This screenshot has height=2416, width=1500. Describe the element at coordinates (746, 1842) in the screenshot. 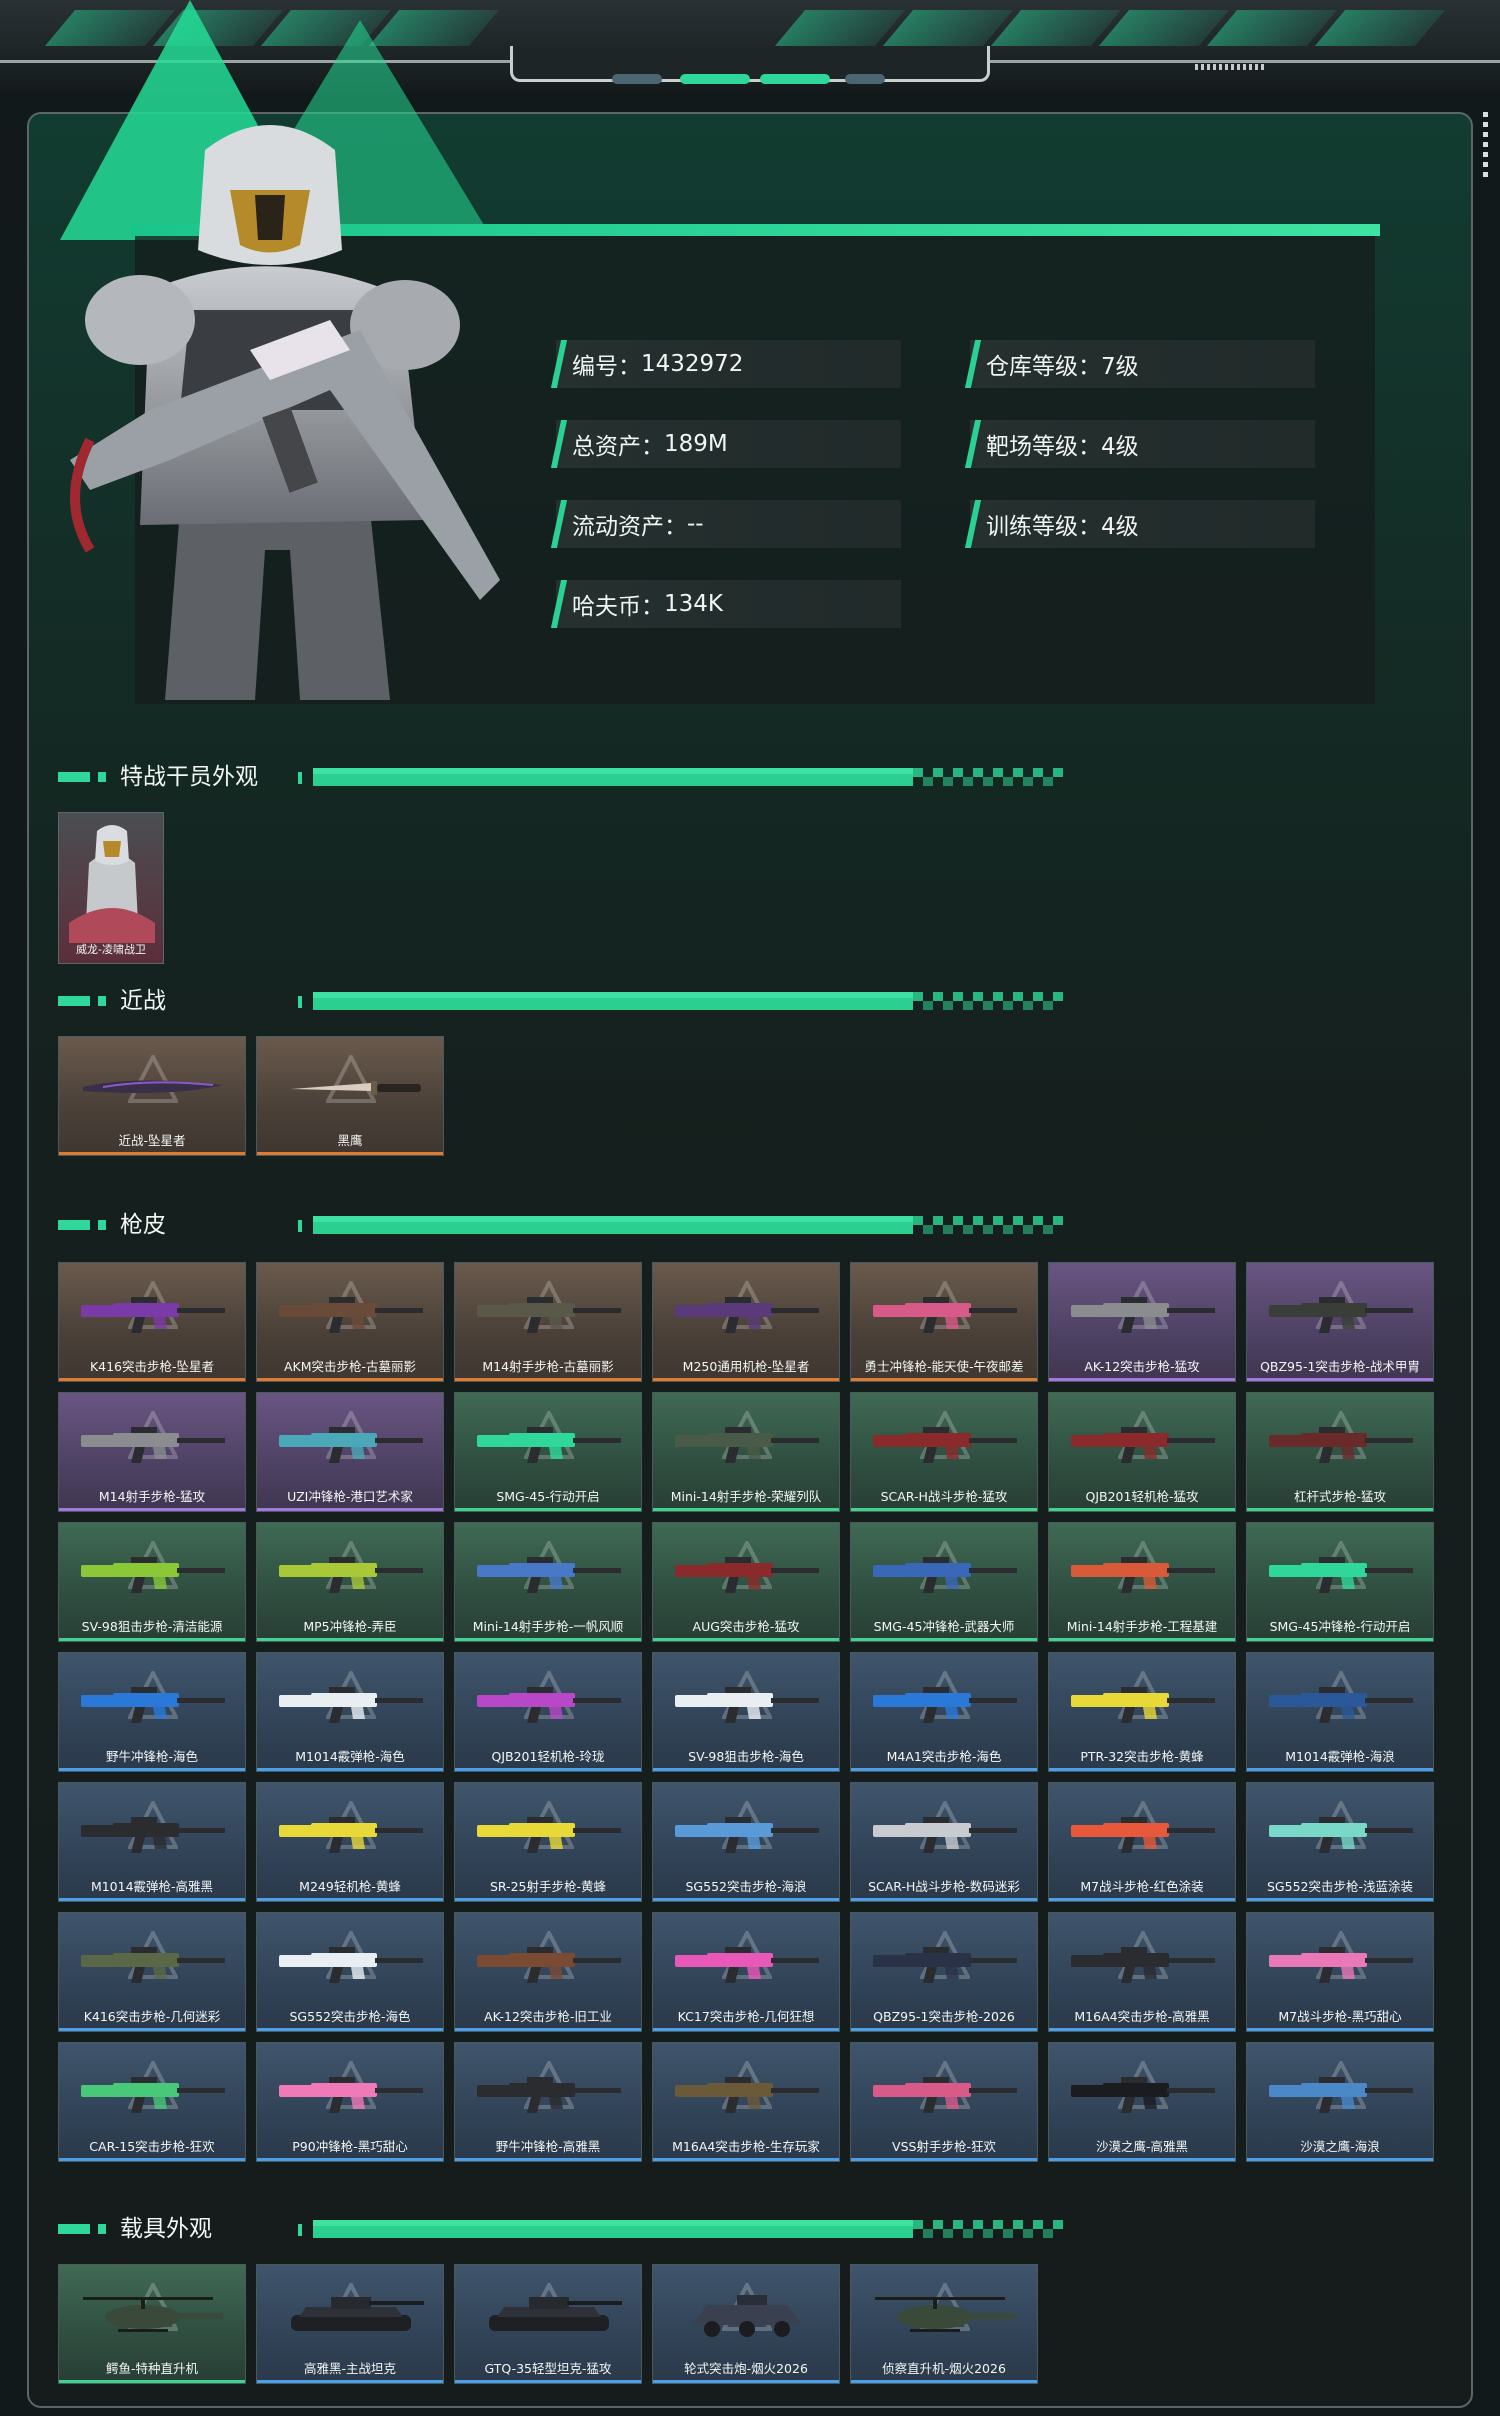

I see `gun-skin-card: SG552突击步枪-海浪` at that location.